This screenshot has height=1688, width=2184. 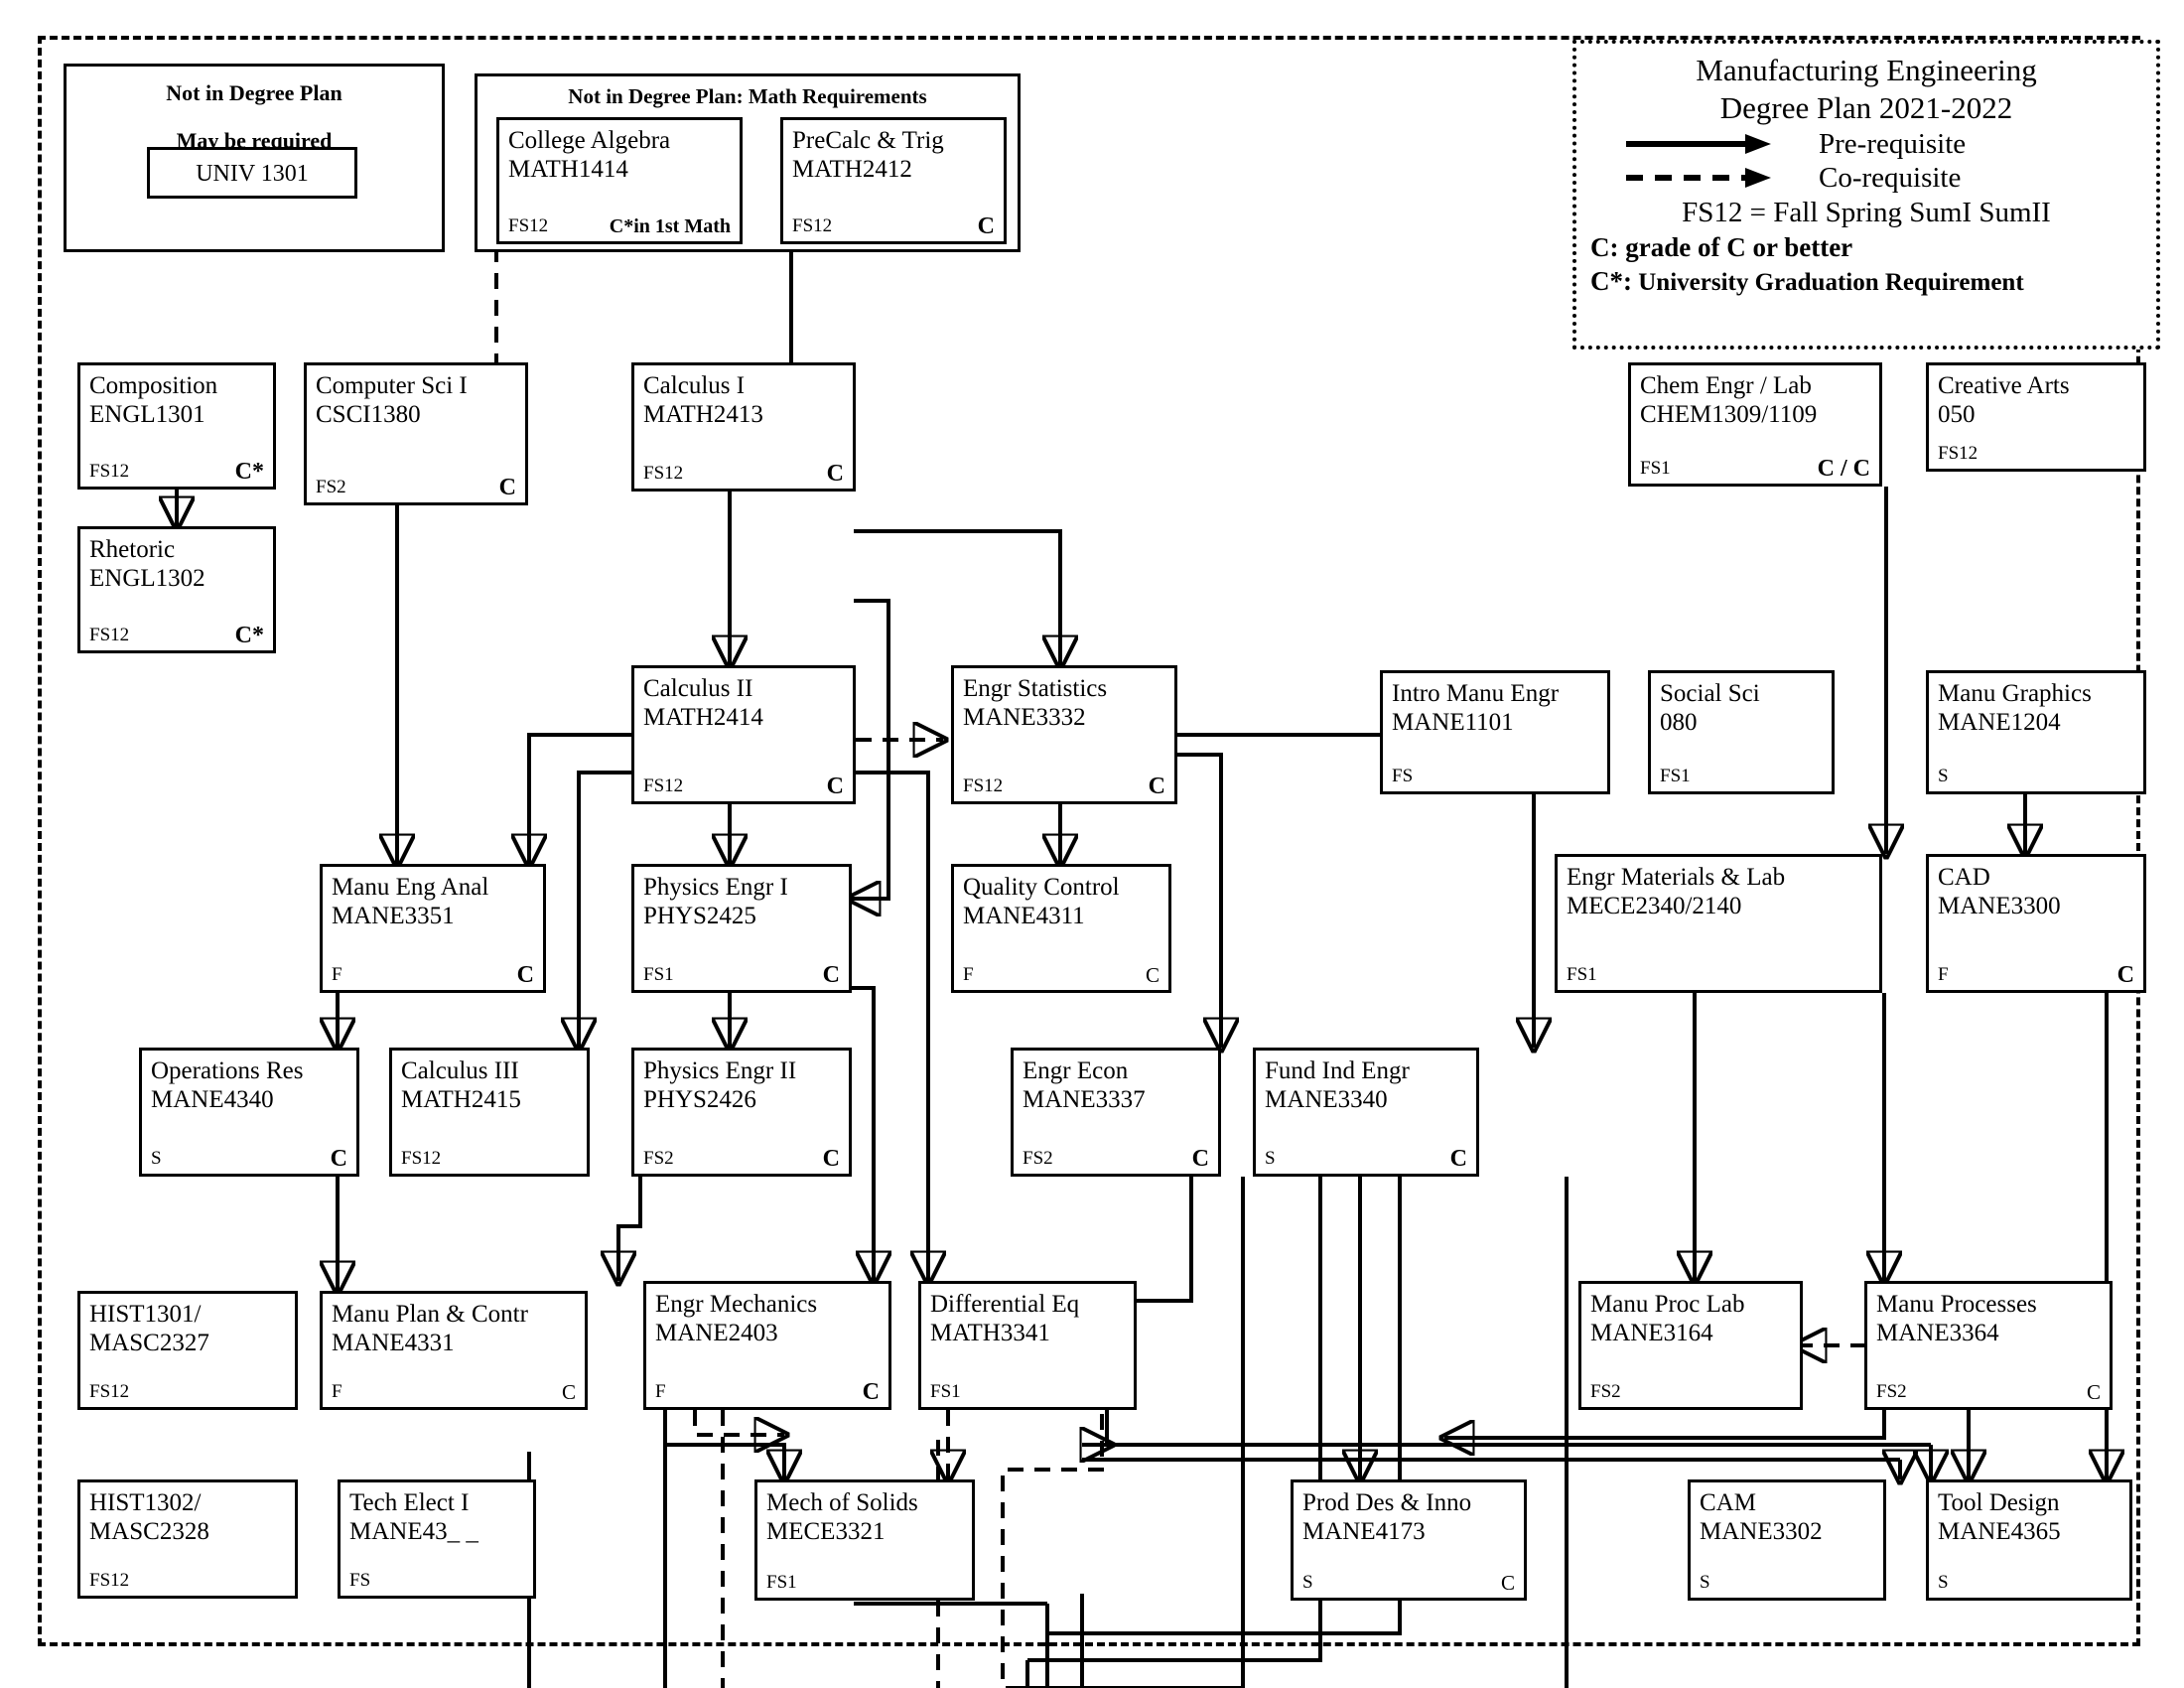 I want to click on course-box-mece3321: Mech of Solids MECE3321 FS1, so click(x=864, y=1540).